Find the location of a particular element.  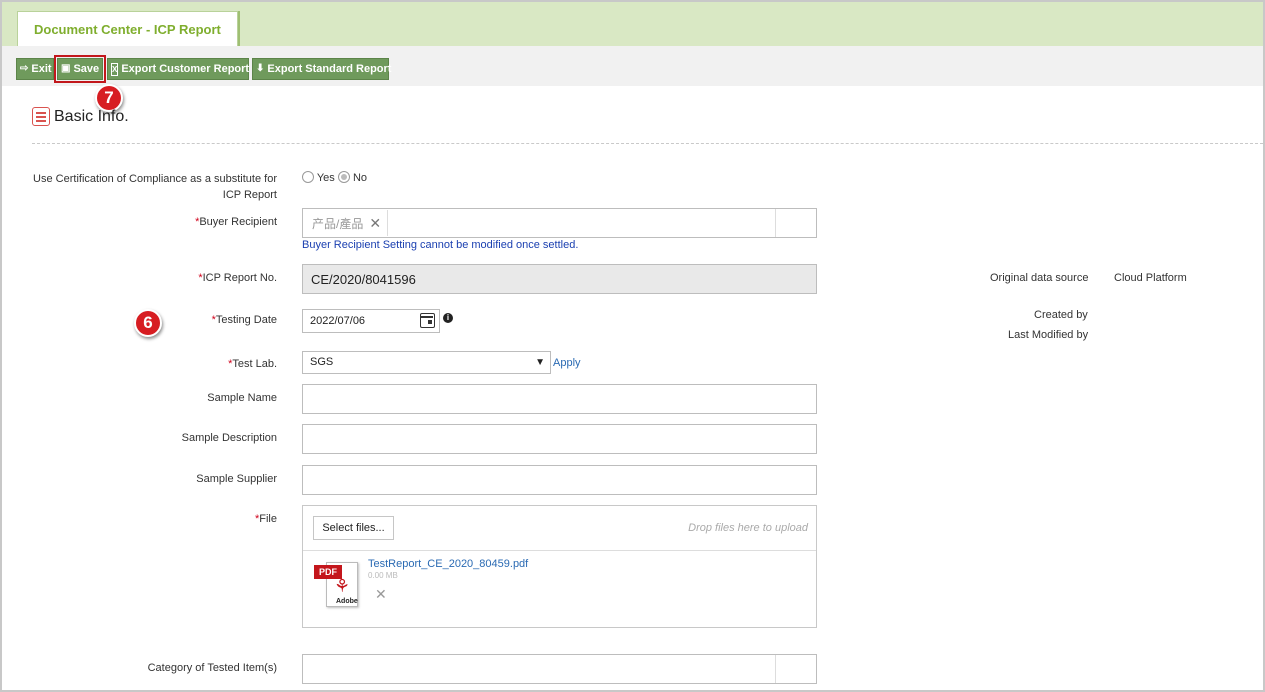

exit-icon: ⇨ is located at coordinates (24, 68).